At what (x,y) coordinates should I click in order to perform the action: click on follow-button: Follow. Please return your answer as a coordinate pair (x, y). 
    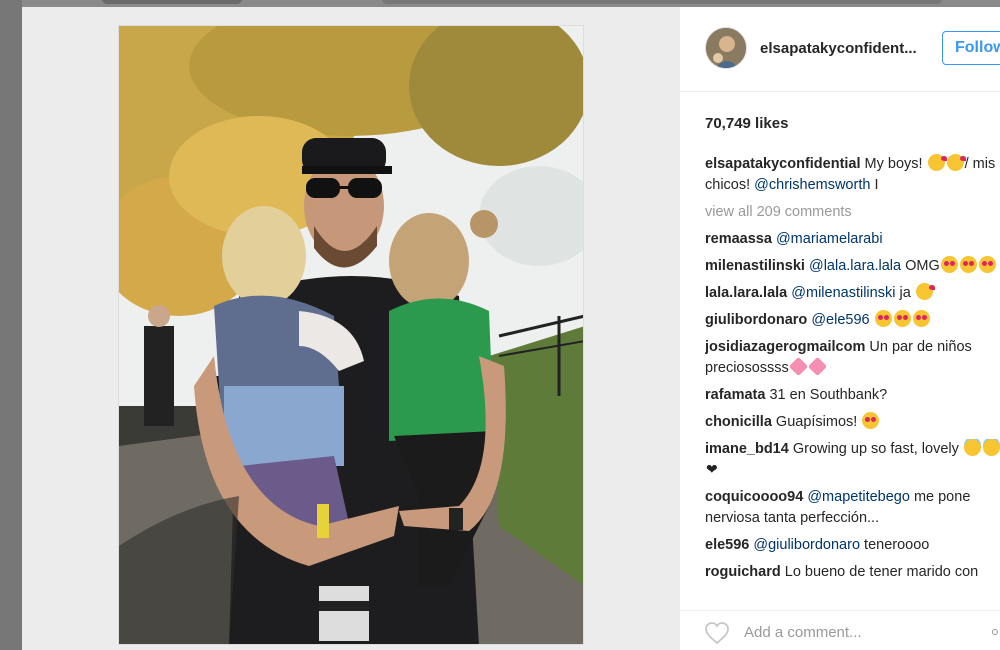
    Looking at the image, I should click on (971, 48).